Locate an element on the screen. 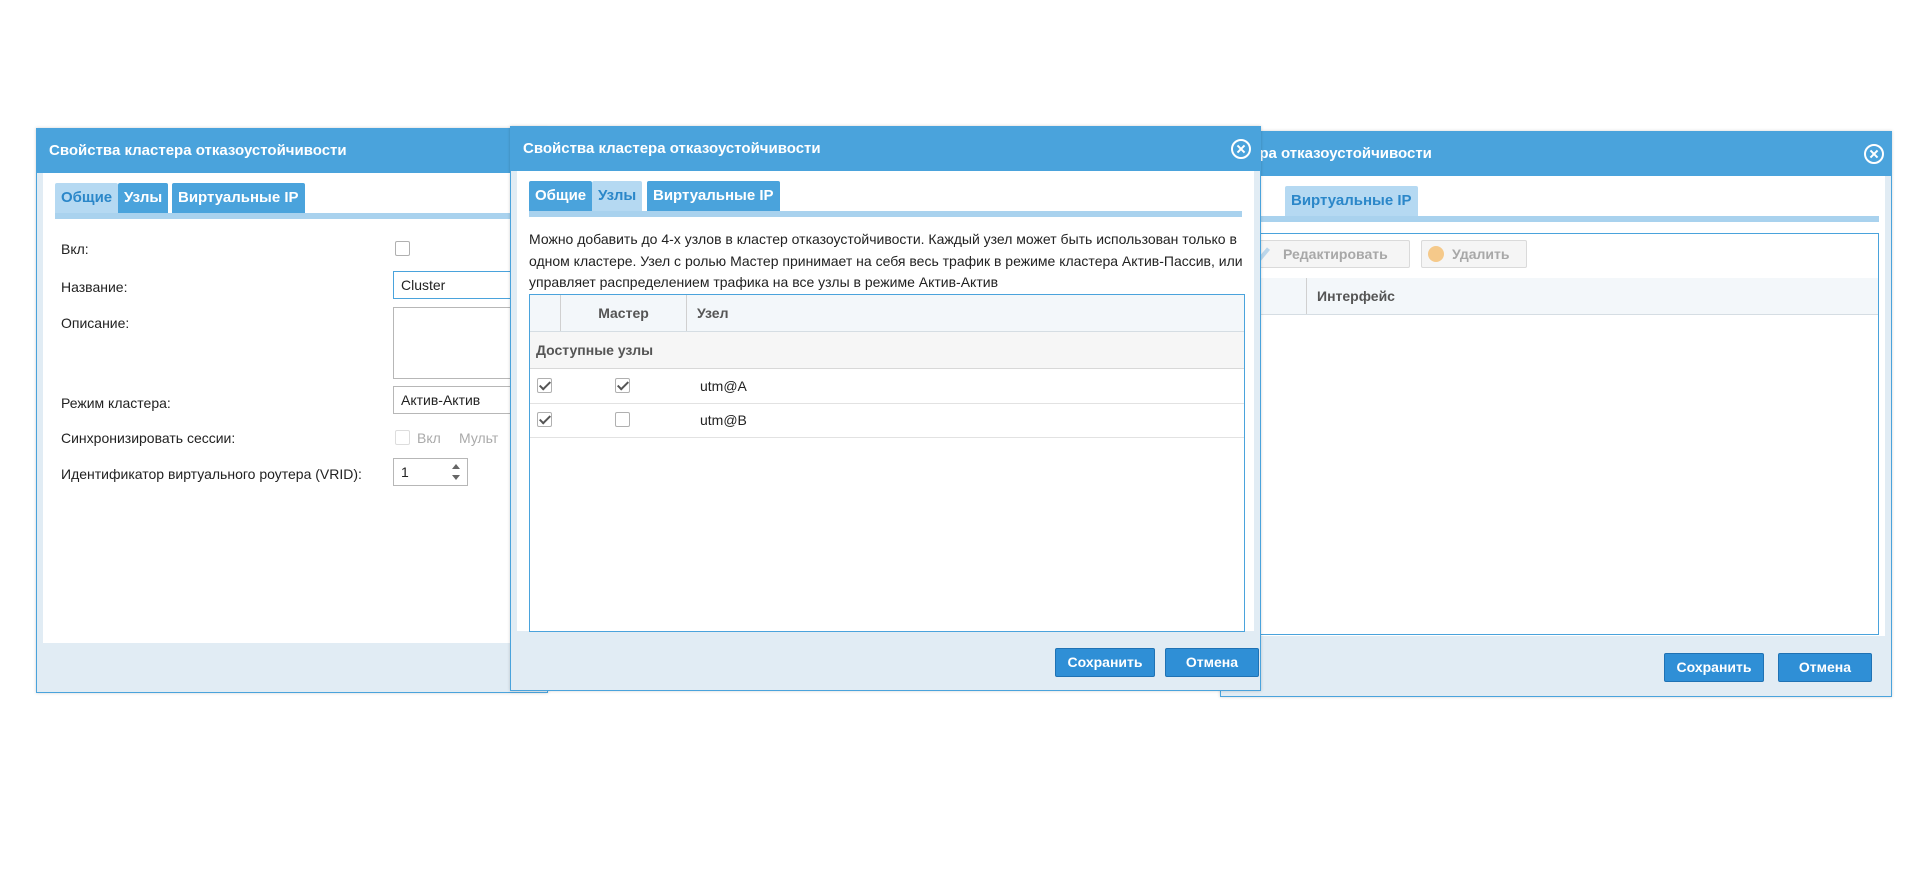  tab-strip: Виртуальные IP is located at coordinates (1553, 204).